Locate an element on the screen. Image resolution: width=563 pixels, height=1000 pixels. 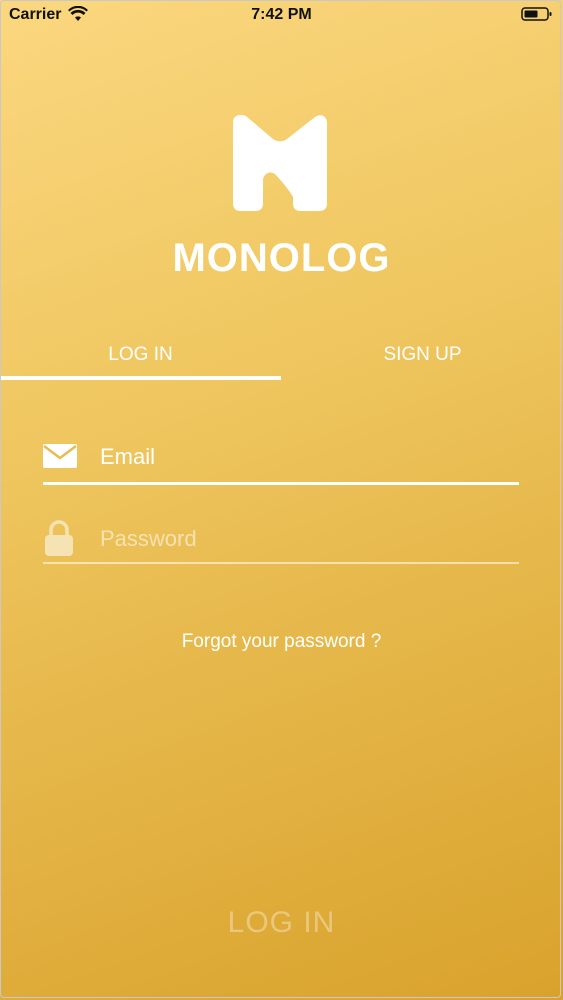
lock-icon is located at coordinates (59, 538).